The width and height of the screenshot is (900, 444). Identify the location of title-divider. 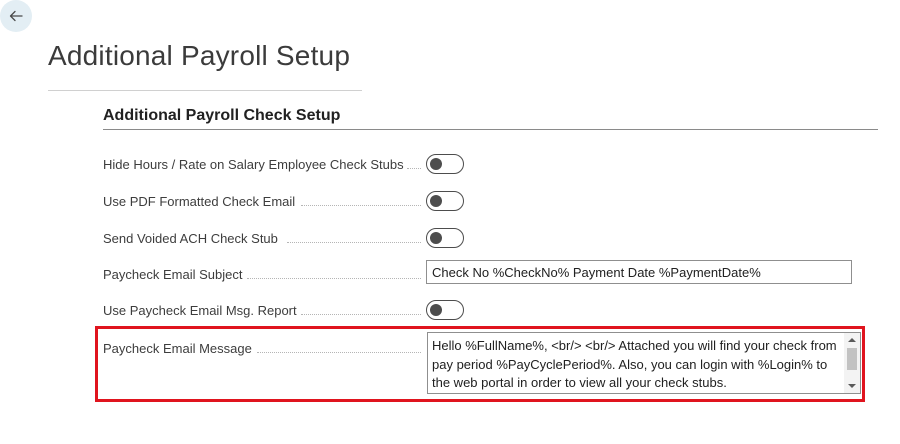
(205, 90).